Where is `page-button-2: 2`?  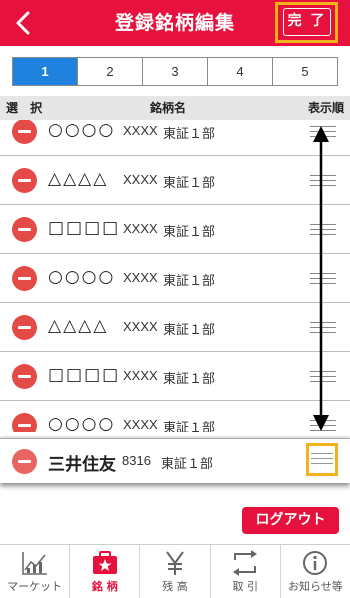
page-button-2: 2 is located at coordinates (109, 71).